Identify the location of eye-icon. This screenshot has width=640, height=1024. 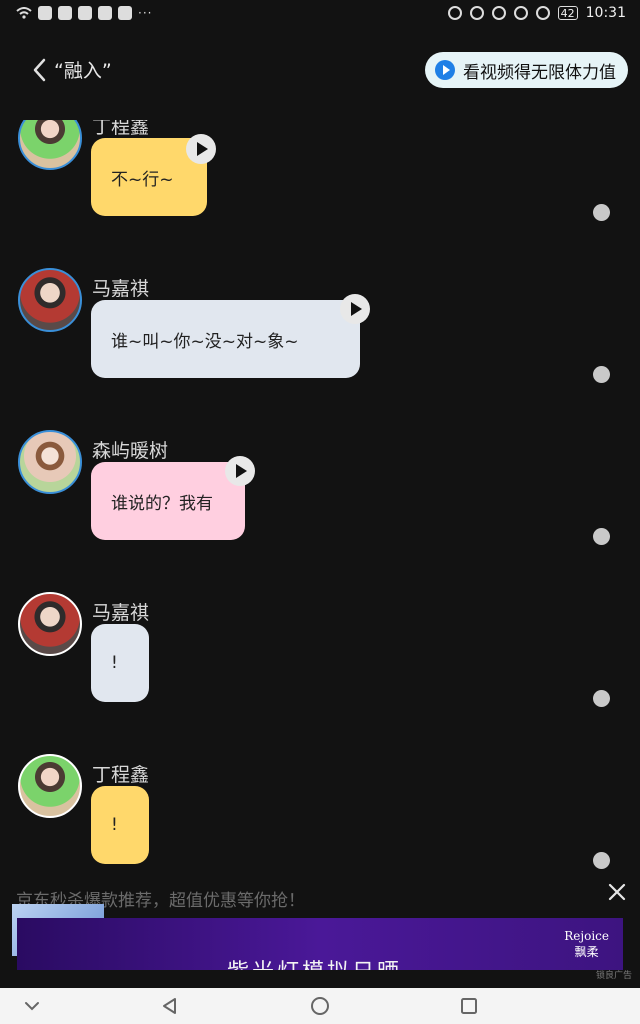
(454, 13).